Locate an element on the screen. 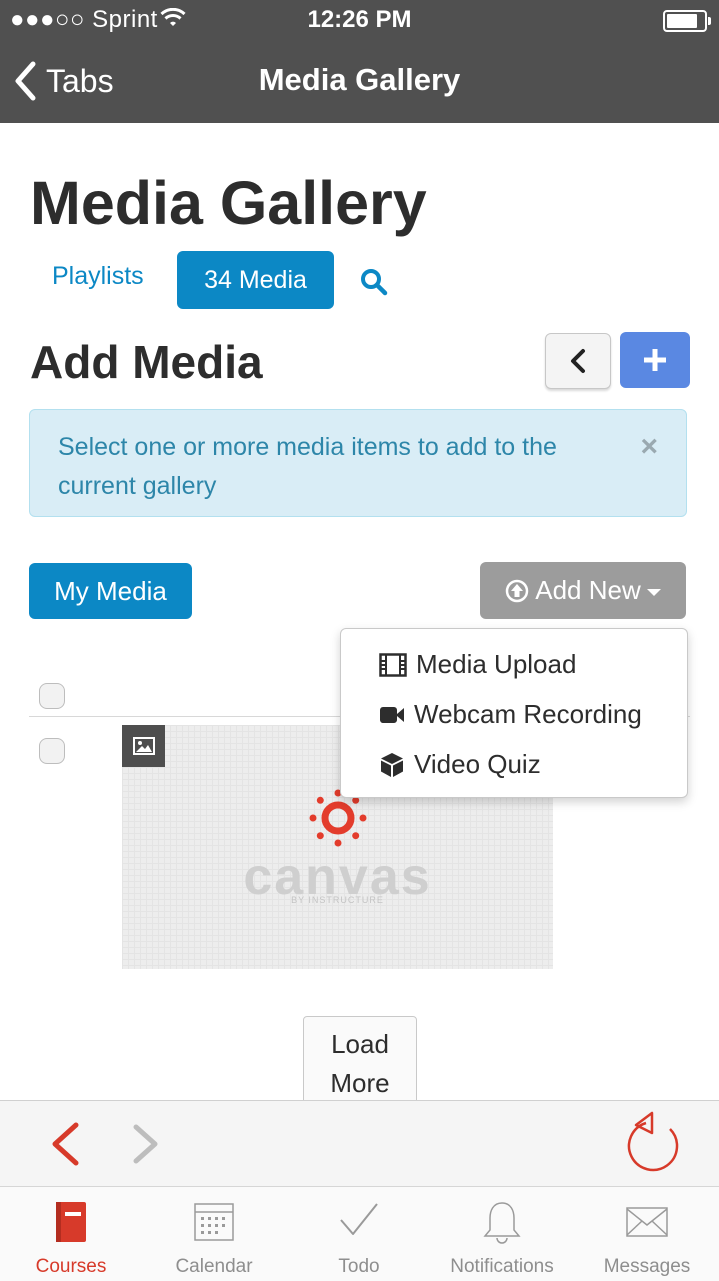 Image resolution: width=719 pixels, height=1281 pixels. tab-todo: Todo is located at coordinates (359, 1233).